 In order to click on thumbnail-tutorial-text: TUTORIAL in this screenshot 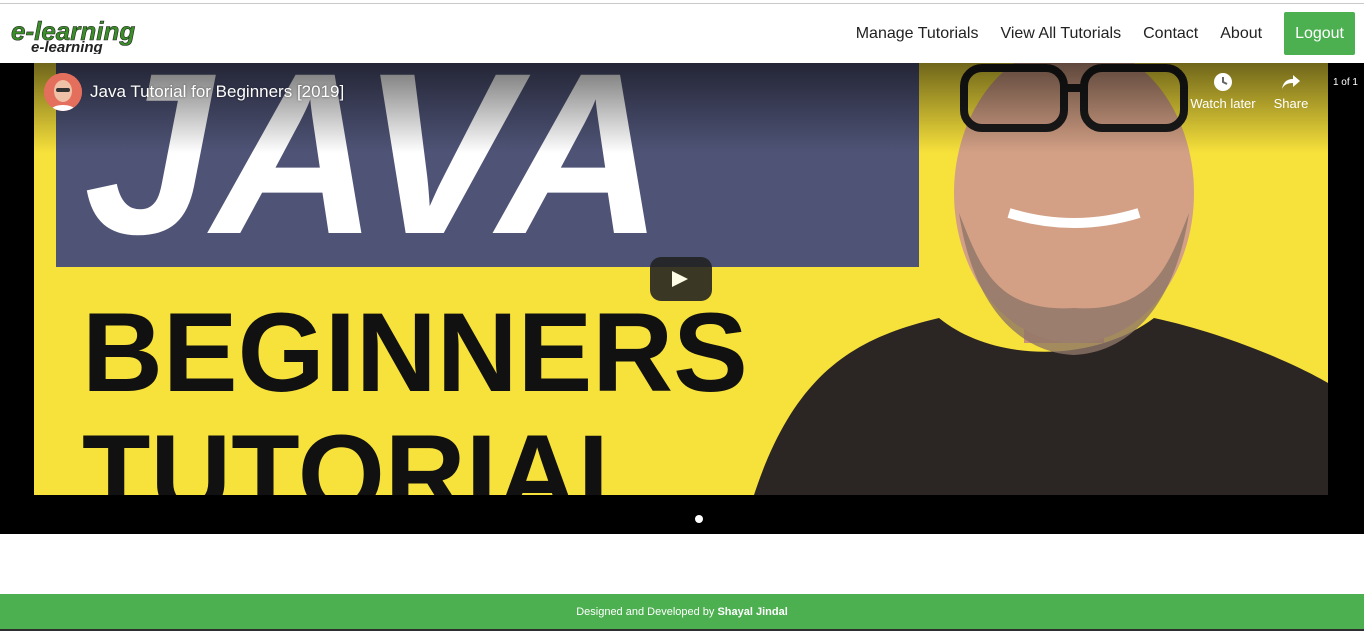, I will do `click(364, 453)`.